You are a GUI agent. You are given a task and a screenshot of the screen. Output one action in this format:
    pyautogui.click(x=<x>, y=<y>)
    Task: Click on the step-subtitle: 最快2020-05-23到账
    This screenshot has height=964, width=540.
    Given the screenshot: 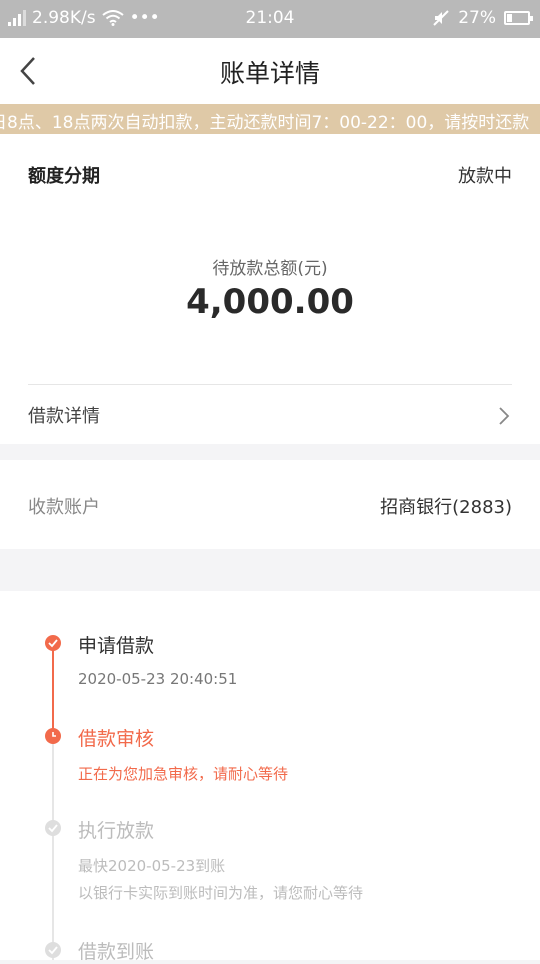 What is the action you would take?
    pyautogui.click(x=152, y=866)
    